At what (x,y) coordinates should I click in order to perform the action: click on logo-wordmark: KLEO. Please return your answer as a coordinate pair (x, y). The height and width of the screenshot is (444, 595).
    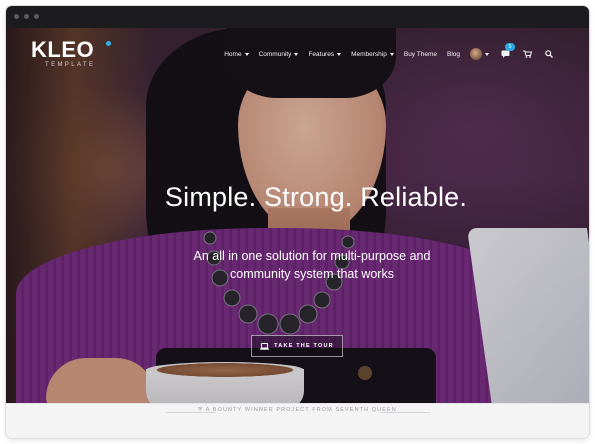
    Looking at the image, I should click on (63, 49).